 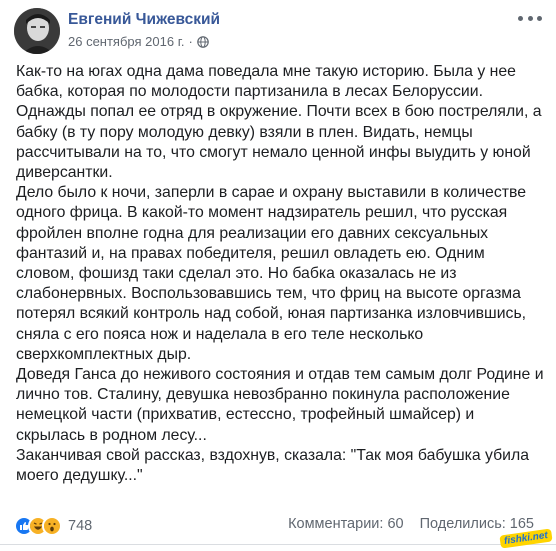 What do you see at coordinates (405, 524) in the screenshot?
I see `post-stats: Комментарии: 60 Поделились: 165` at bounding box center [405, 524].